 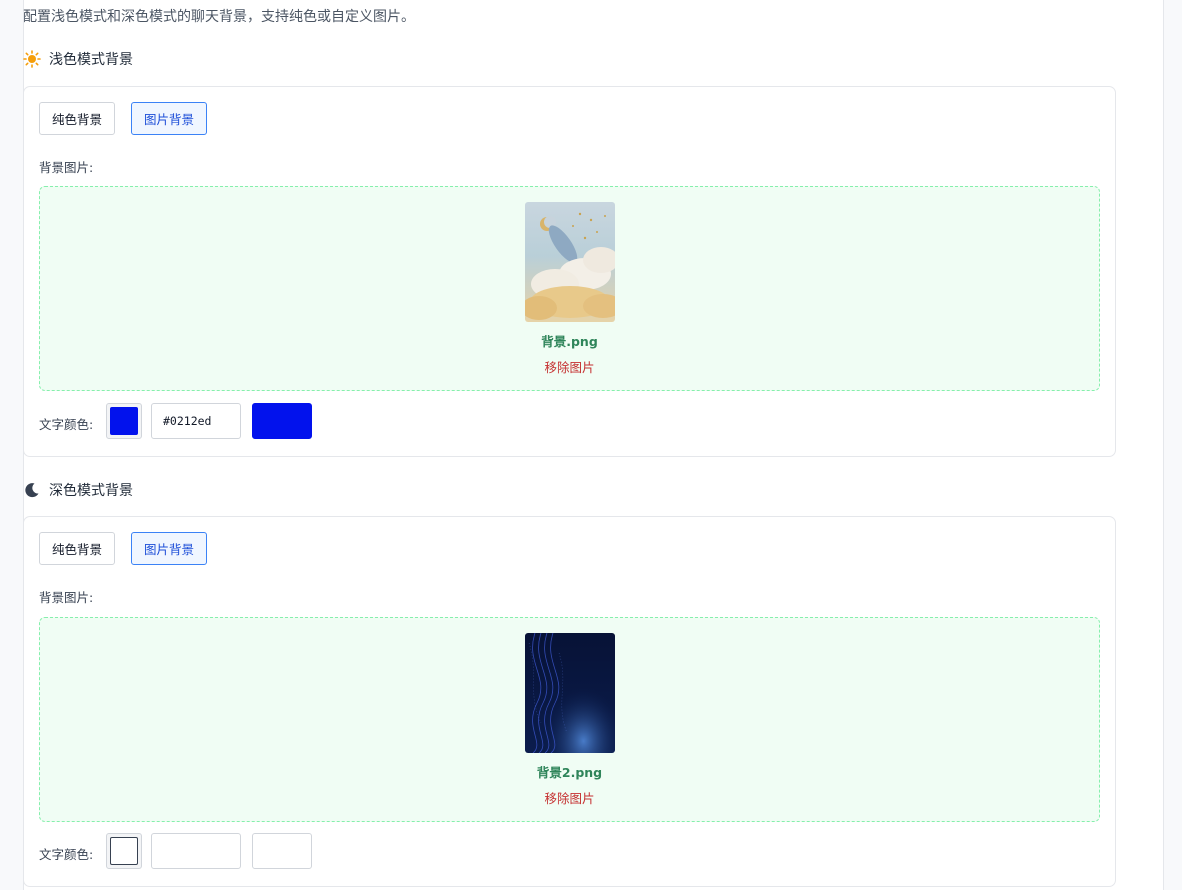 I want to click on light-solid-bg-button: 纯色背景, so click(x=77, y=118).